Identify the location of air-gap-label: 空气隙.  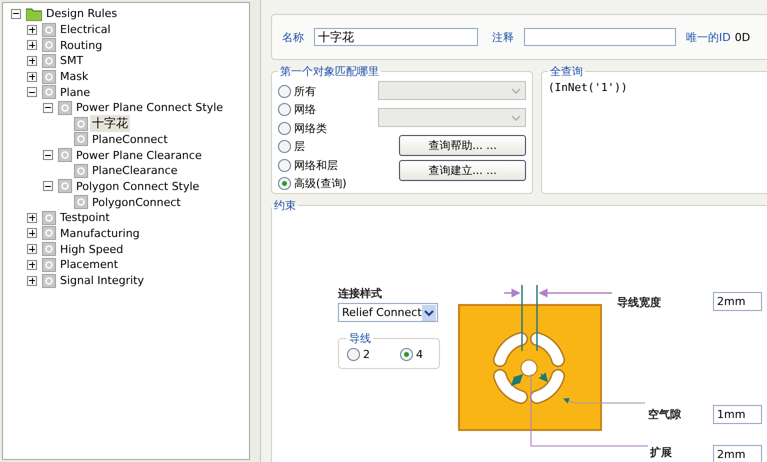
(664, 414).